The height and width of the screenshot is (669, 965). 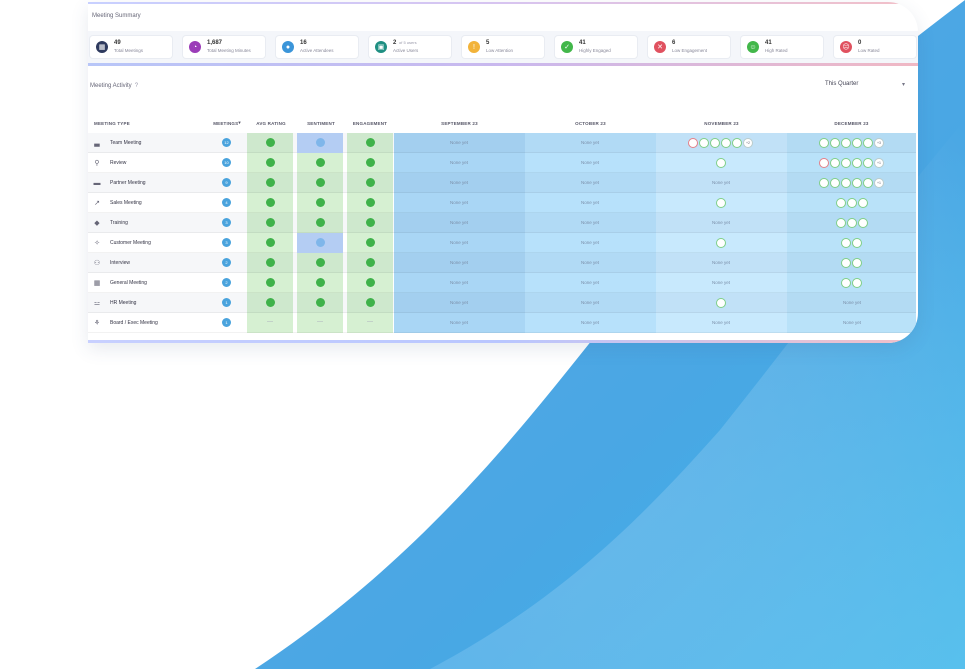 I want to click on attendee-chips: +3, so click(x=851, y=143).